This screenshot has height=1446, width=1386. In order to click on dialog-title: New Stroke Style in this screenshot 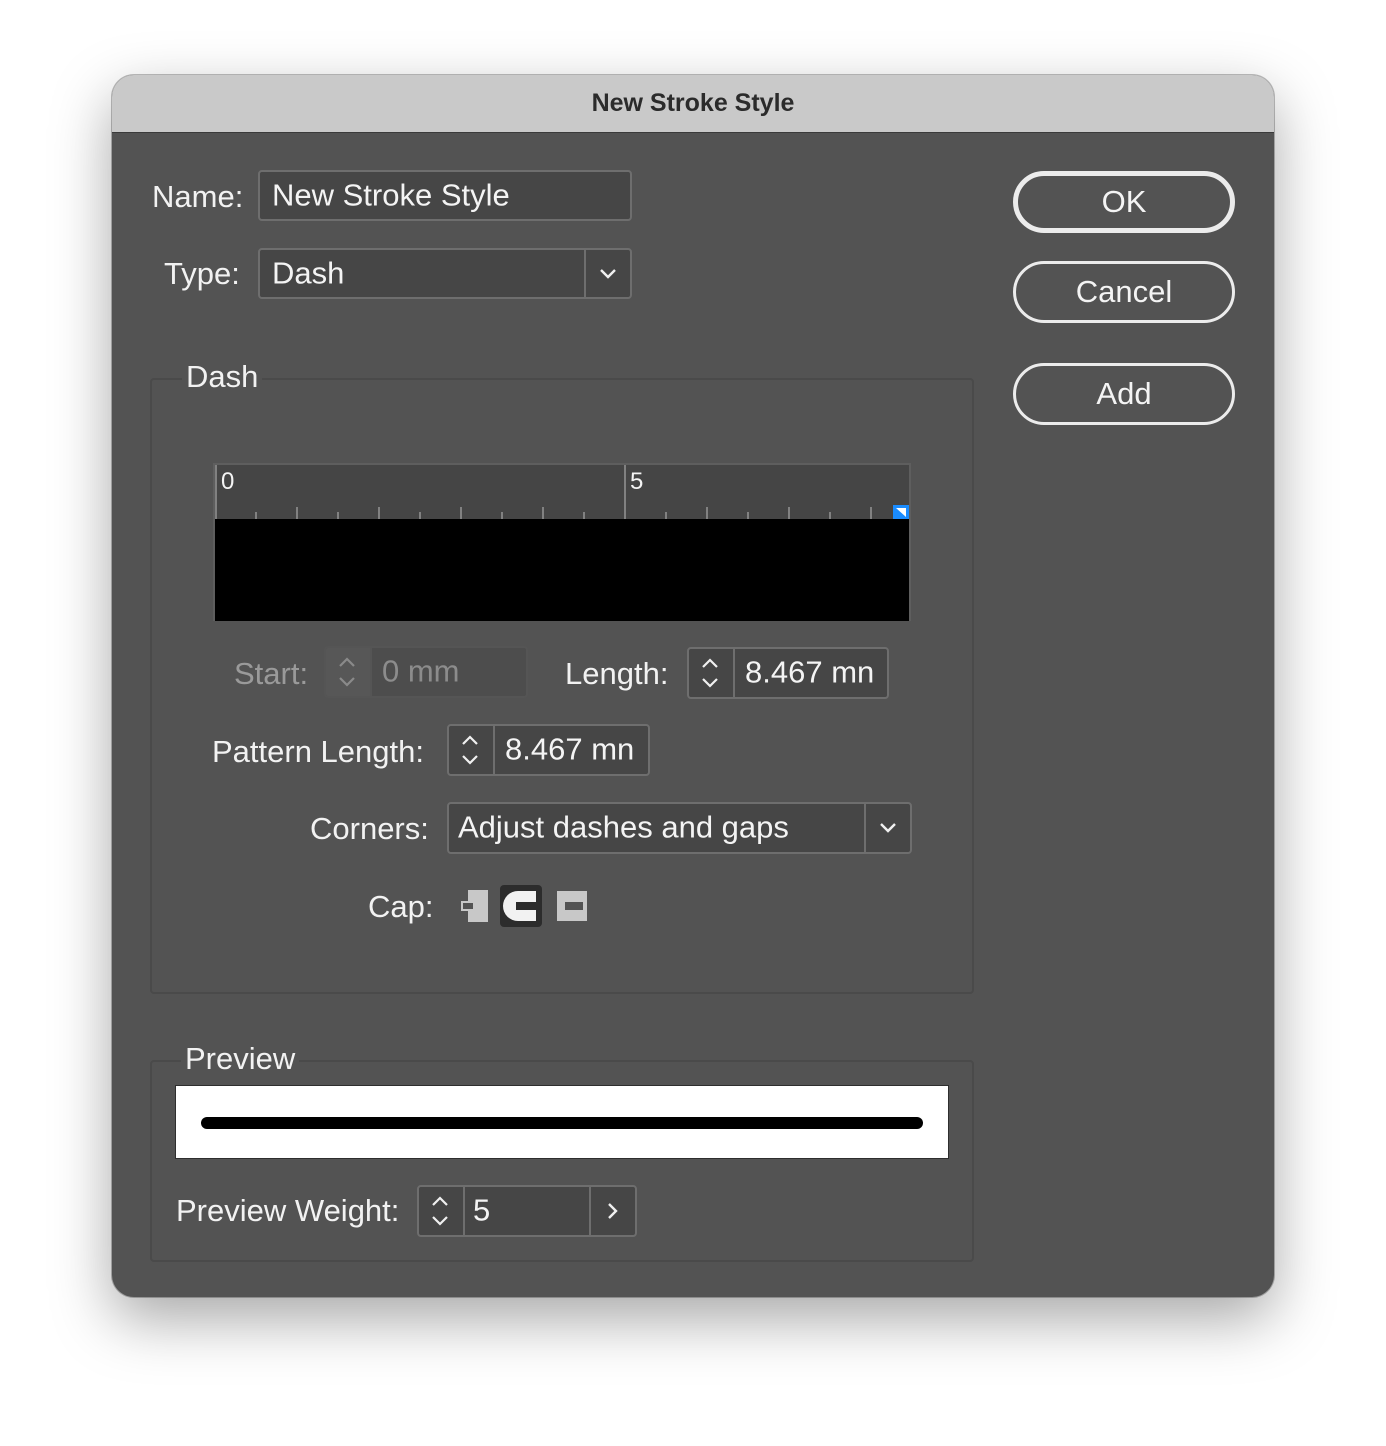, I will do `click(693, 103)`.